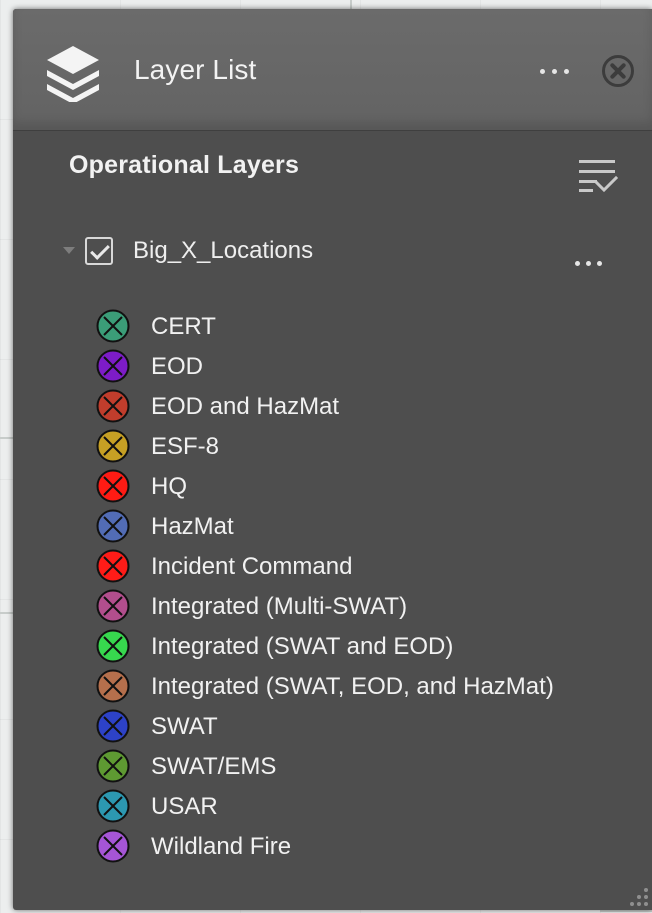 This screenshot has height=913, width=652. I want to click on legend-item: Integrated (Multi-SWAT), so click(366, 605).